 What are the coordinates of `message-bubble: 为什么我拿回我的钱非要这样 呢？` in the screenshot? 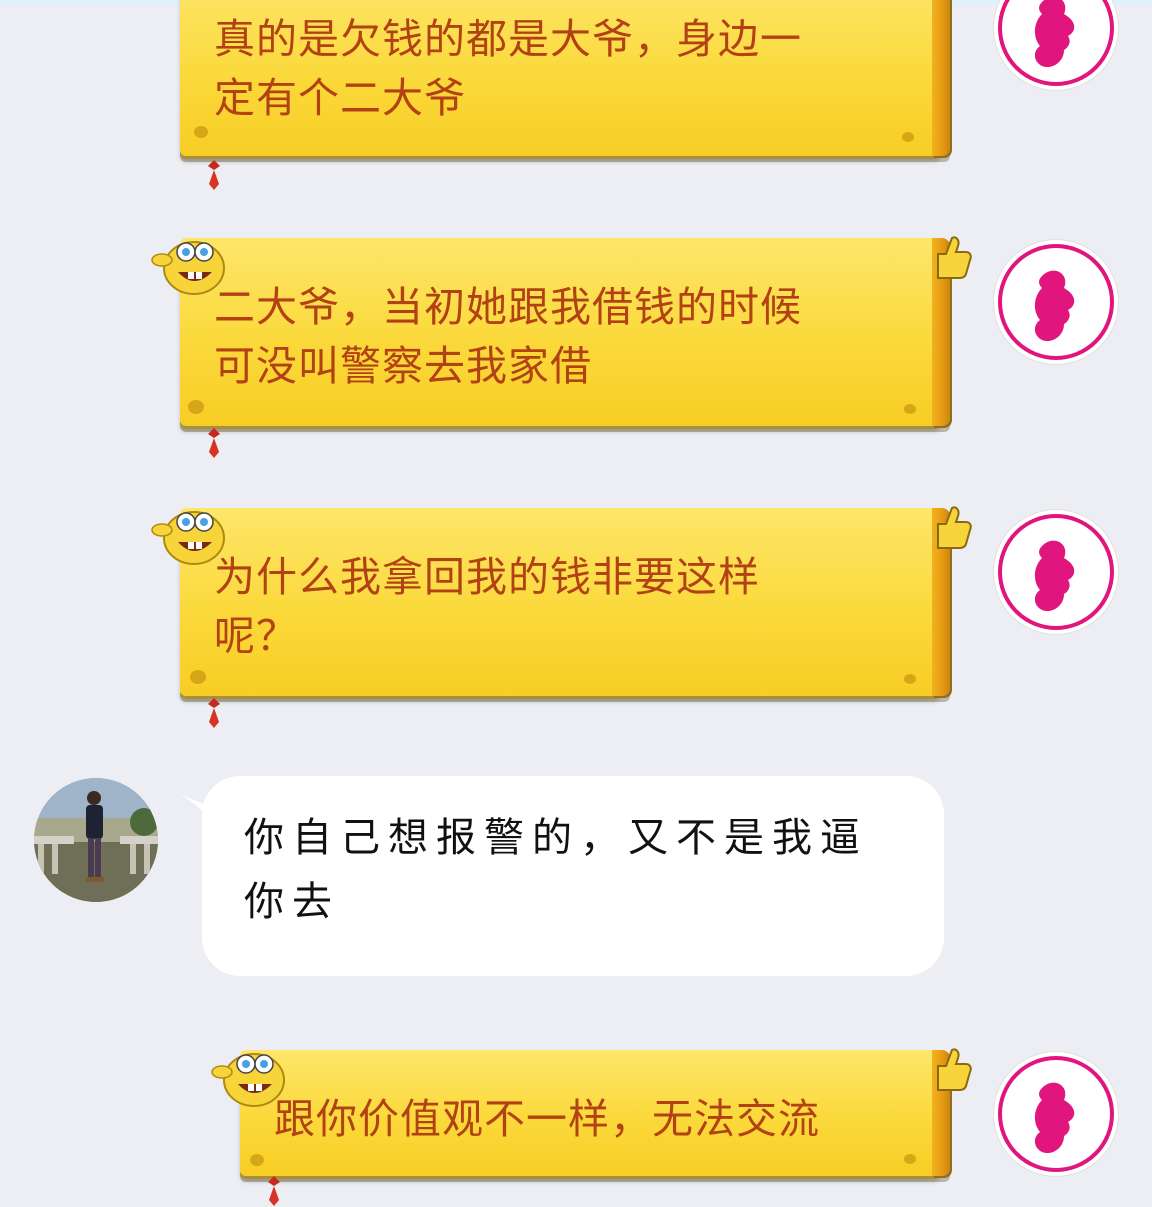 It's located at (565, 605).